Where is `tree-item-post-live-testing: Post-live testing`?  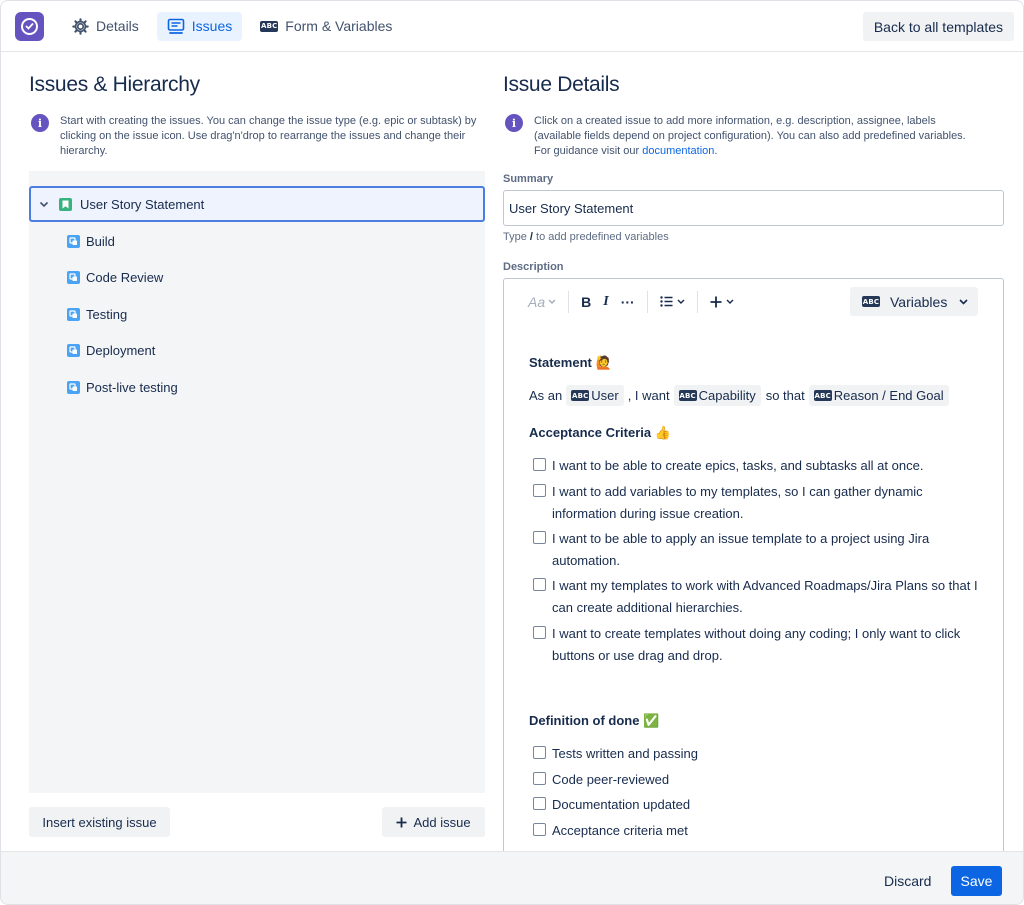
tree-item-post-live-testing: Post-live testing is located at coordinates (122, 387).